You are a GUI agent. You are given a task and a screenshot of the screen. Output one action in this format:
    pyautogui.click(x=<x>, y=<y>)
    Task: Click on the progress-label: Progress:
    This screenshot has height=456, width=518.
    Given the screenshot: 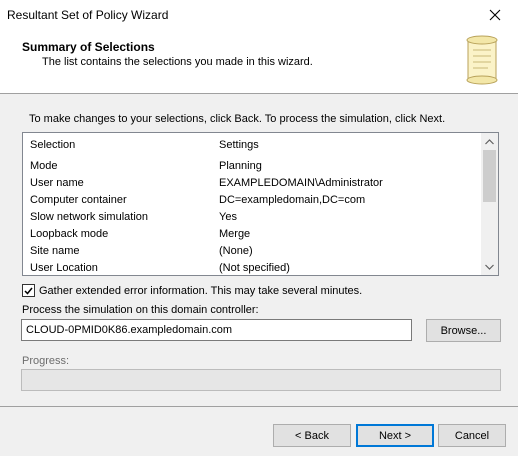 What is the action you would take?
    pyautogui.click(x=46, y=361)
    